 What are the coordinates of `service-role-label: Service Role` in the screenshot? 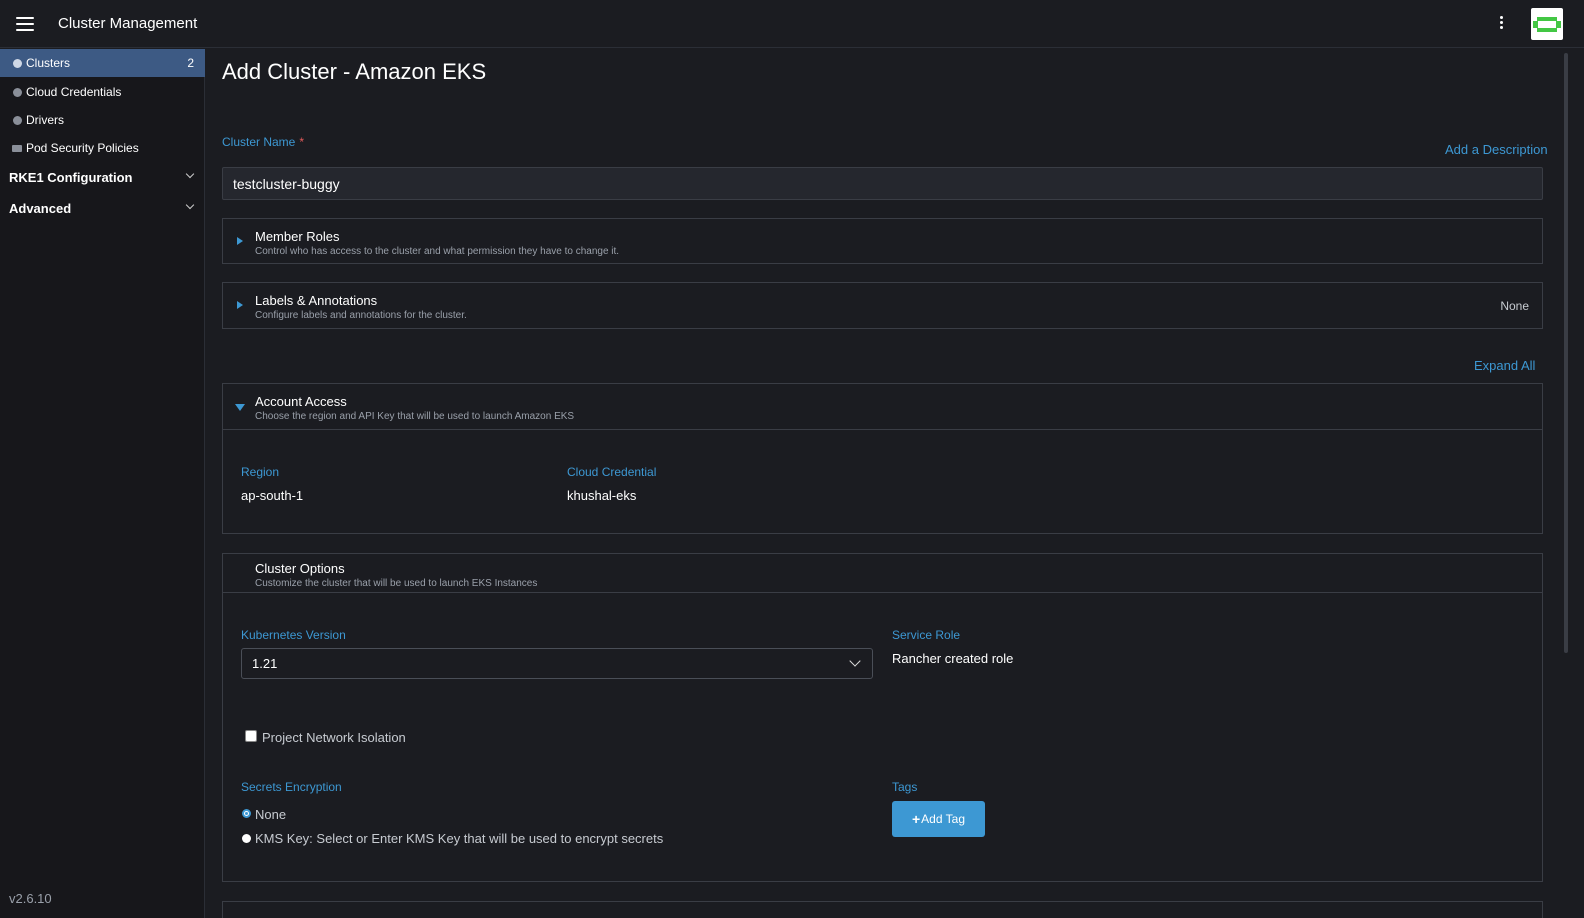 It's located at (926, 635).